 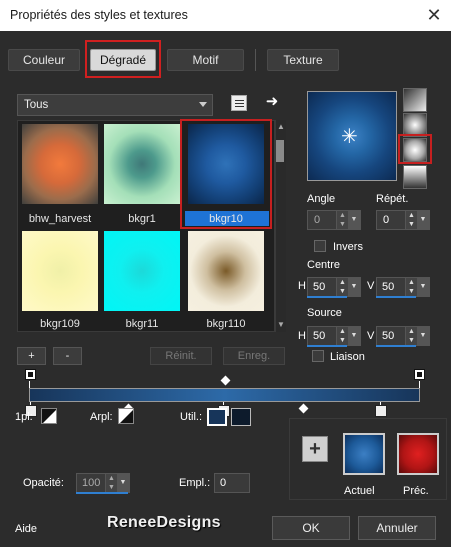 I want to click on chevron-down-icon, so click(x=203, y=104).